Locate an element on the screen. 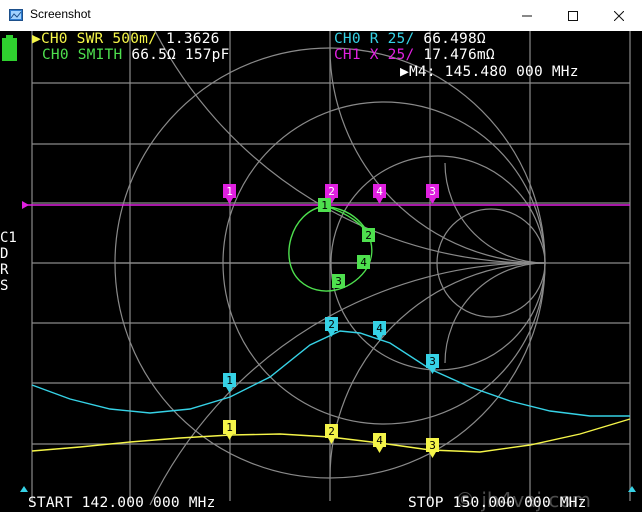 Image resolution: width=642 pixels, height=512 pixels. battery-icon is located at coordinates (9, 48).